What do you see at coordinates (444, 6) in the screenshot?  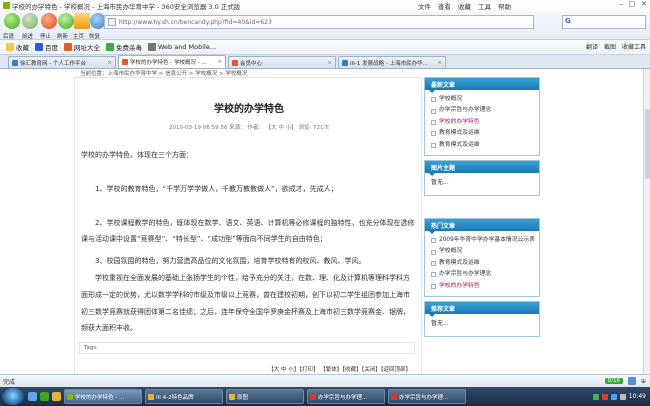 I see `menu-view: 查看` at bounding box center [444, 6].